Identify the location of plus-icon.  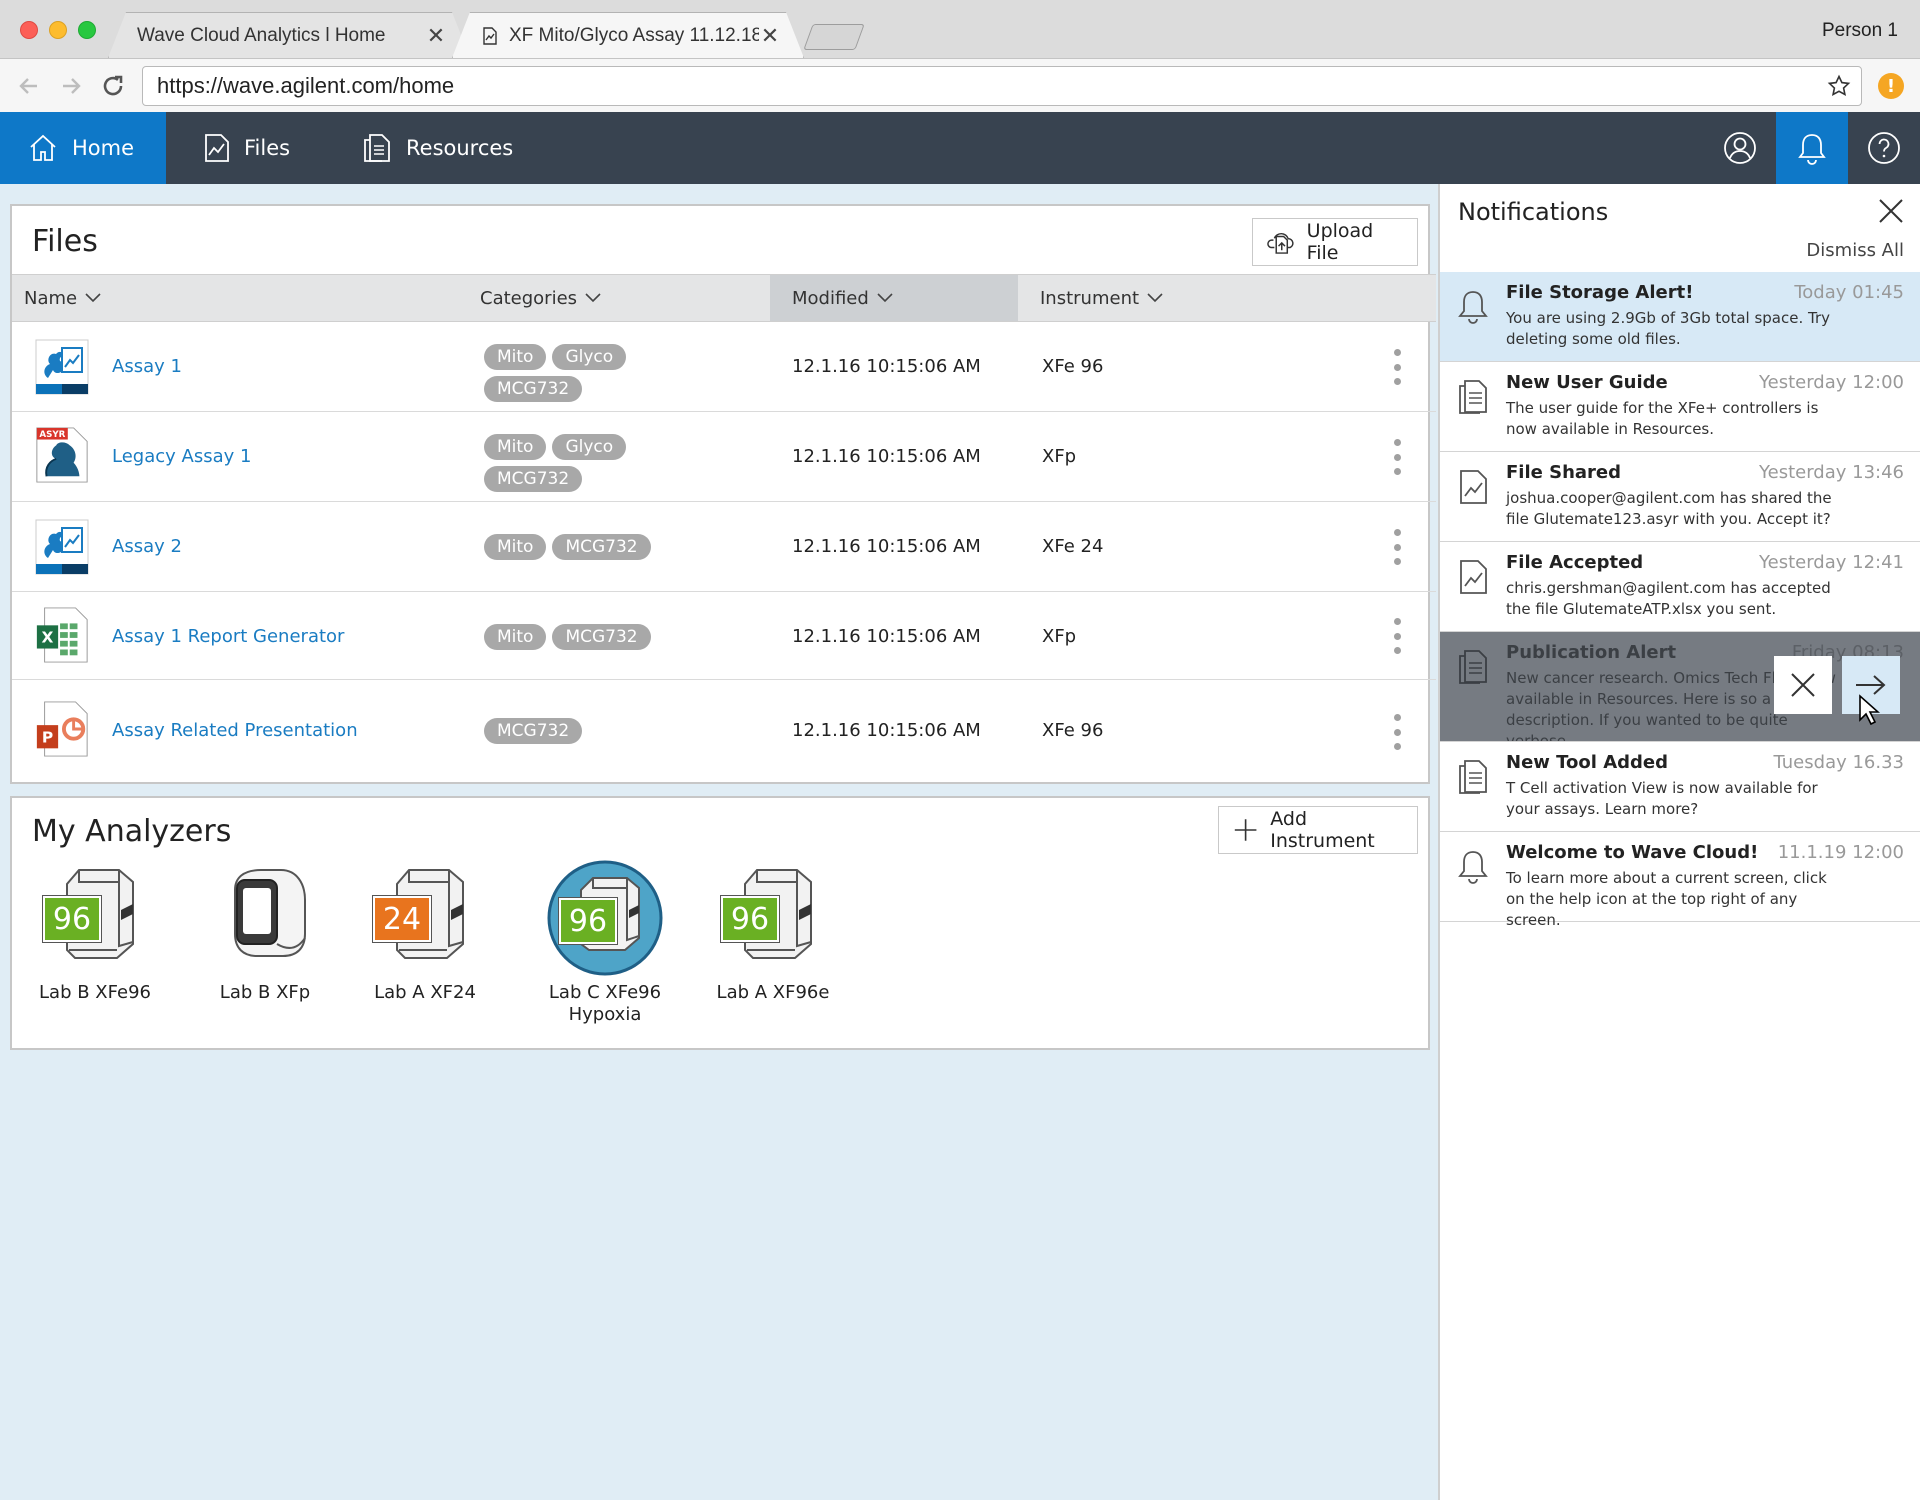
(1245, 830).